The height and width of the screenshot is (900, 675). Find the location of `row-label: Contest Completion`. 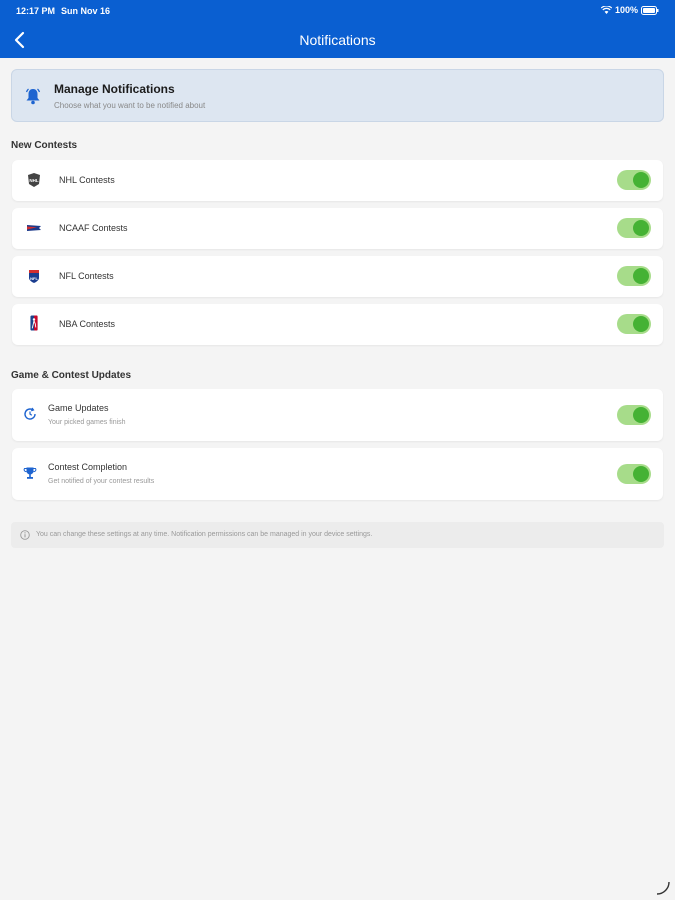

row-label: Contest Completion is located at coordinates (88, 467).